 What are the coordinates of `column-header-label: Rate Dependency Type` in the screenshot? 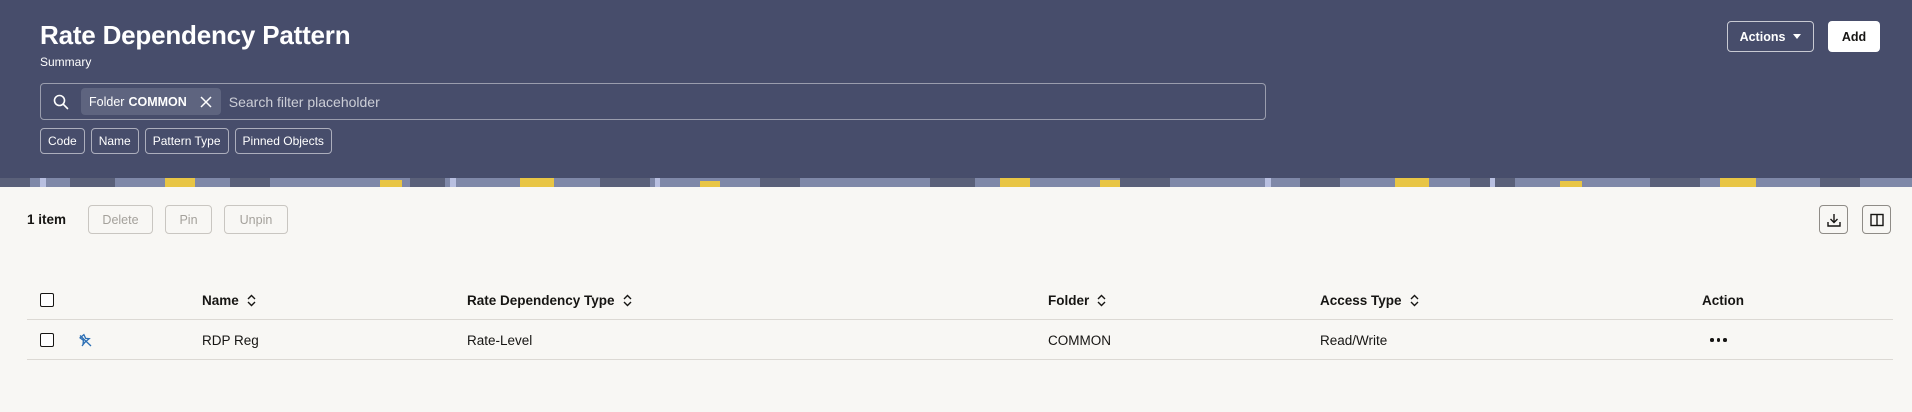 It's located at (541, 300).